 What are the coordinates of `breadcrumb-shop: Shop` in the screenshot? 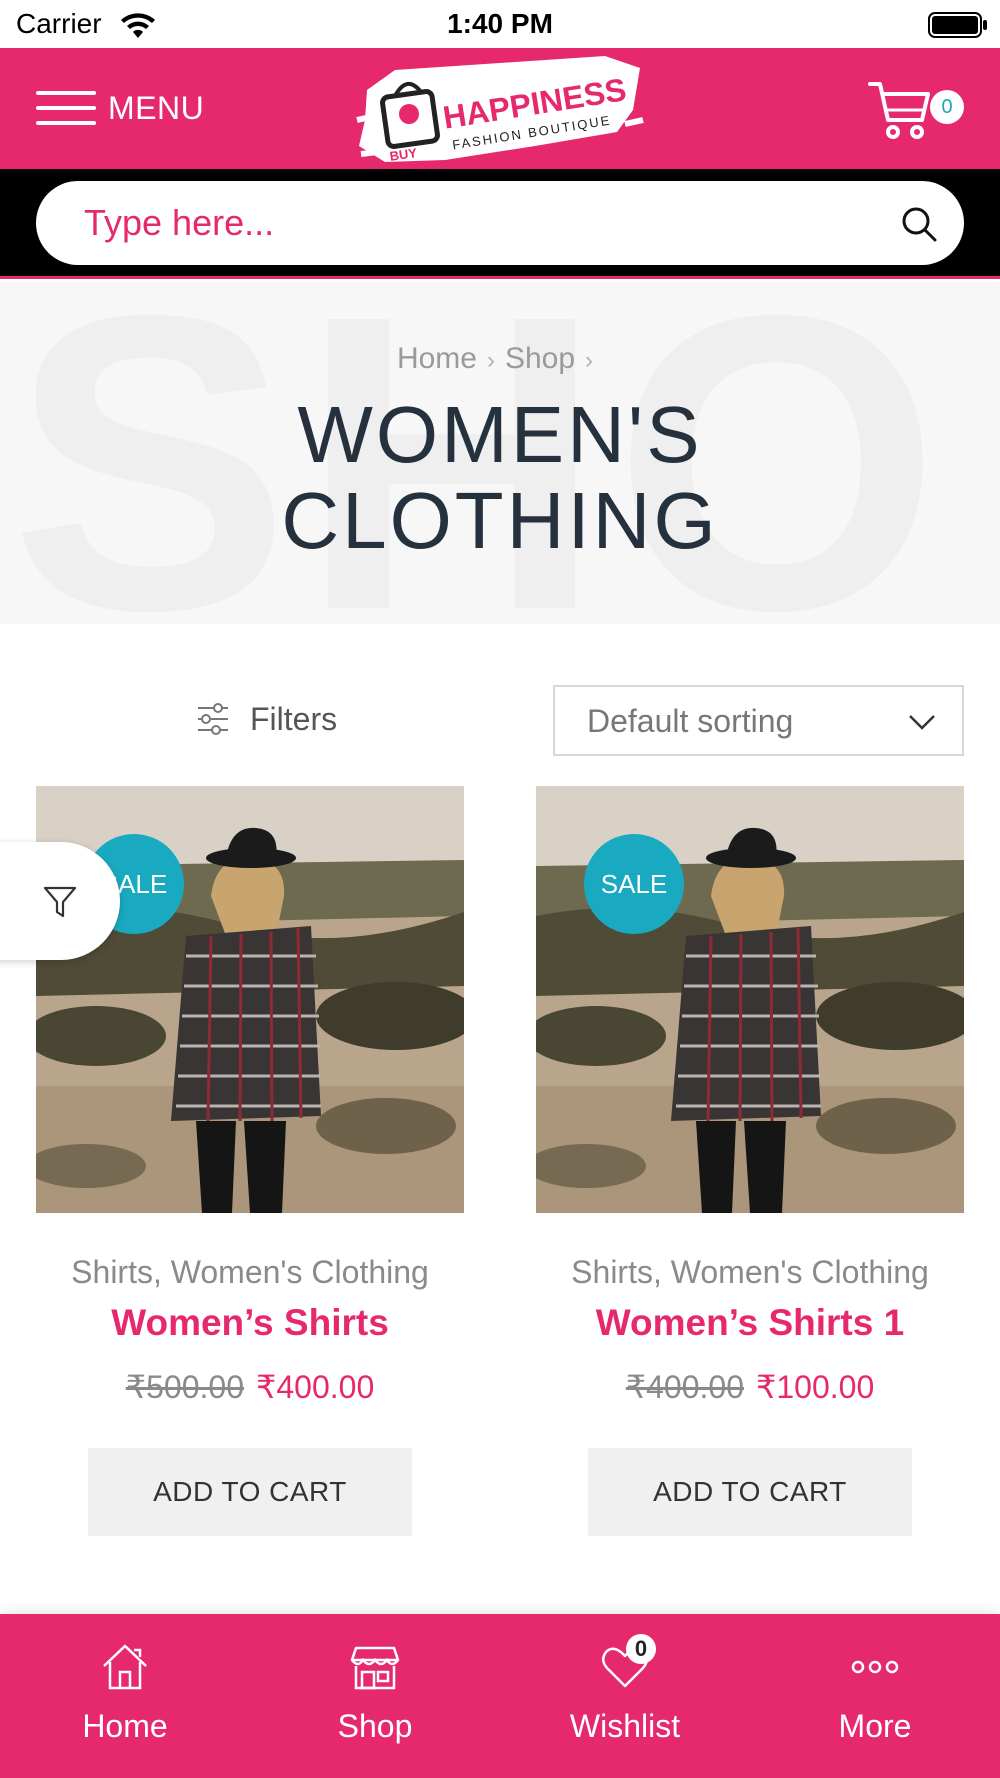 It's located at (540, 358).